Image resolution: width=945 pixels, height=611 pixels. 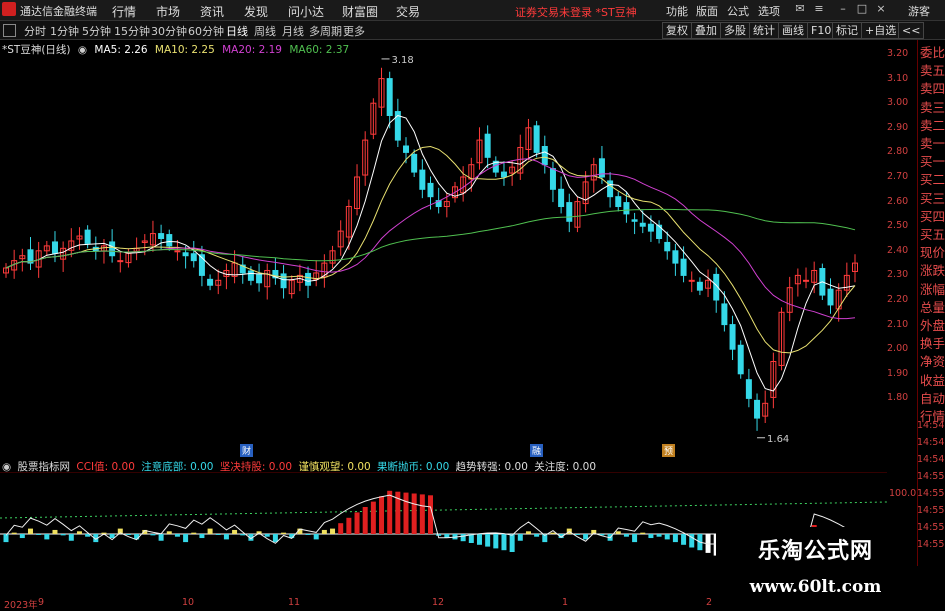 What do you see at coordinates (932, 326) in the screenshot?
I see `quote-label: 外盘` at bounding box center [932, 326].